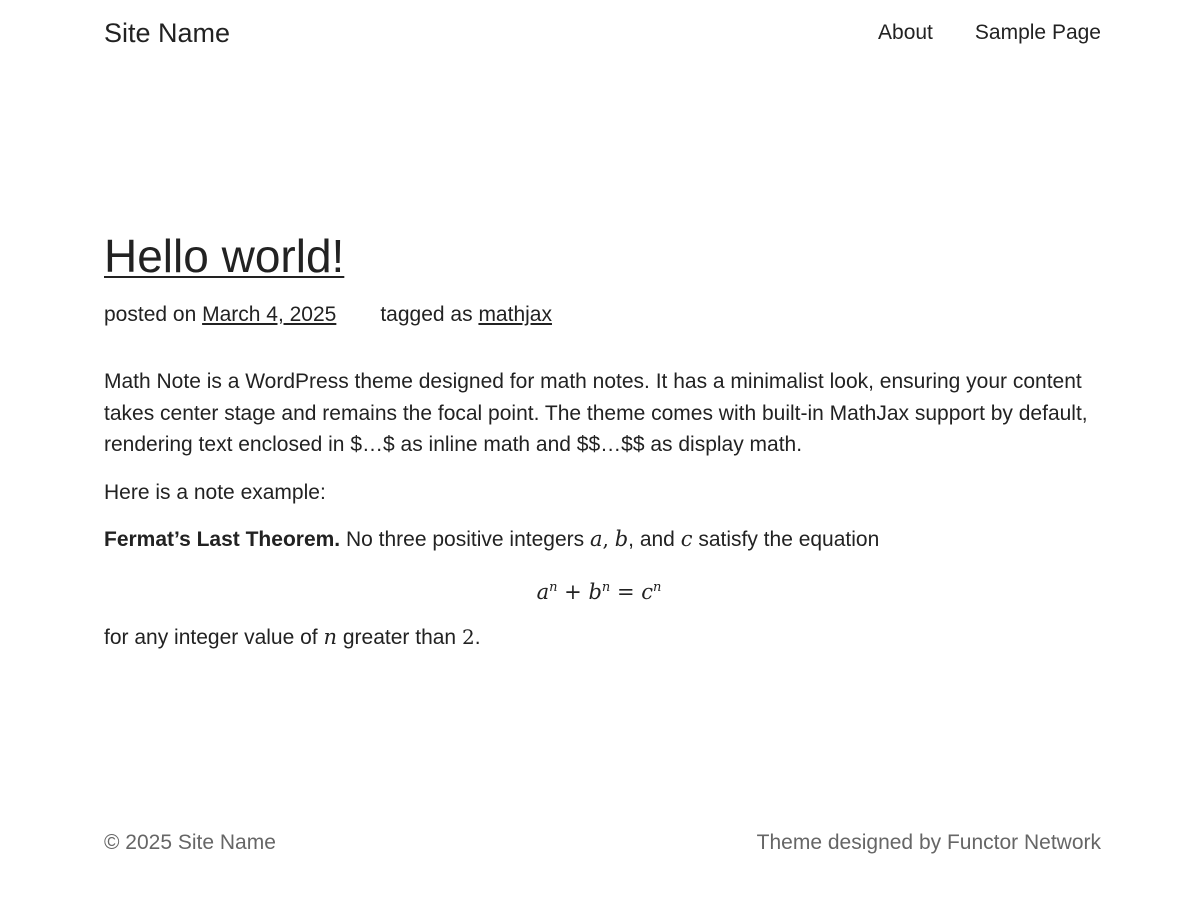  What do you see at coordinates (465, 539) in the screenshot?
I see `theorem-text-before: No three positive integers` at bounding box center [465, 539].